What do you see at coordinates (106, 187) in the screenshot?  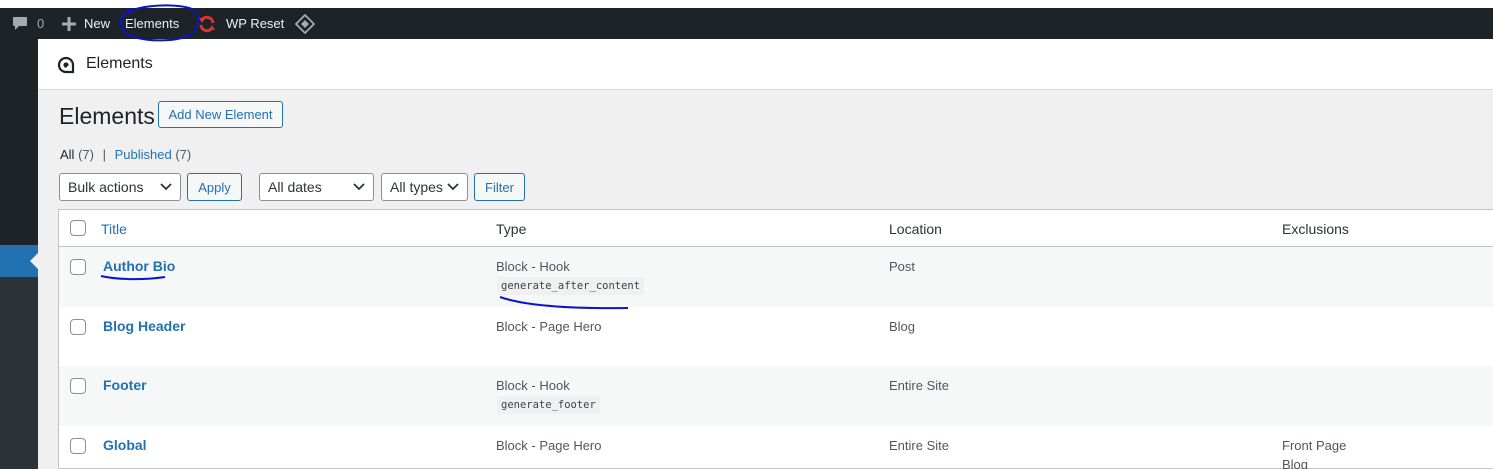 I see `bulk-actions-value: Bulk actions` at bounding box center [106, 187].